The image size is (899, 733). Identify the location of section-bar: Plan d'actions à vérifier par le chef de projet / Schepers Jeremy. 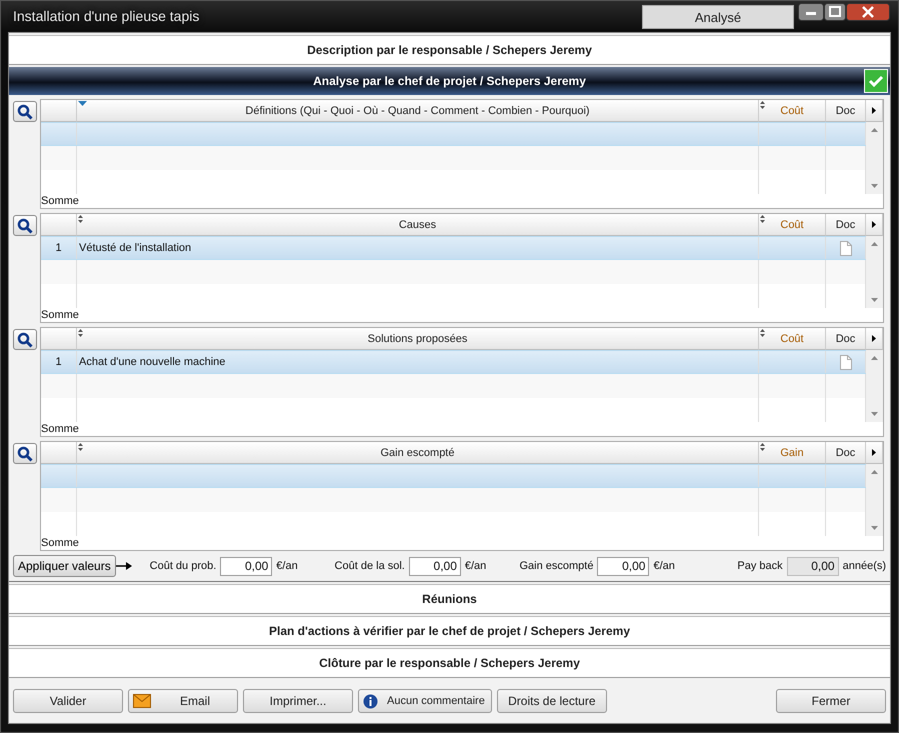
(449, 631).